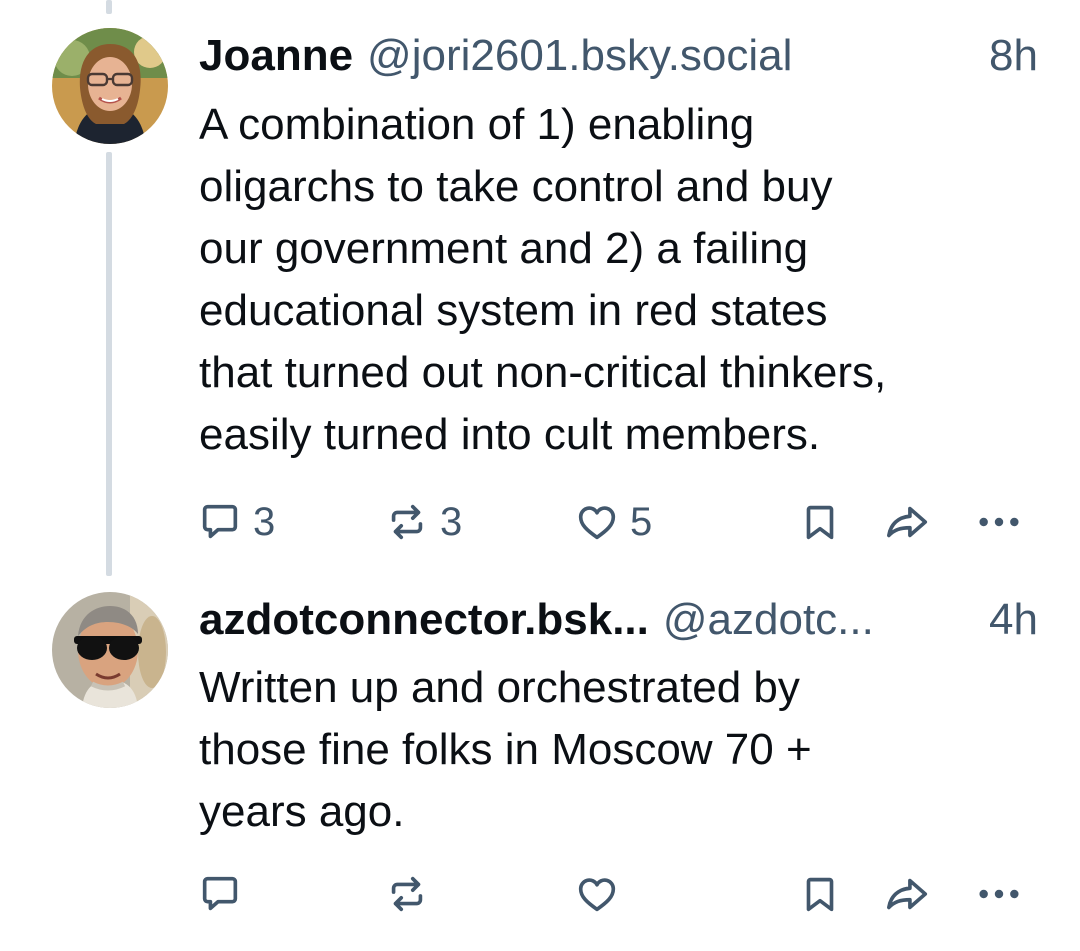 The height and width of the screenshot is (951, 1080). What do you see at coordinates (641, 521) in the screenshot?
I see `like-count: 5` at bounding box center [641, 521].